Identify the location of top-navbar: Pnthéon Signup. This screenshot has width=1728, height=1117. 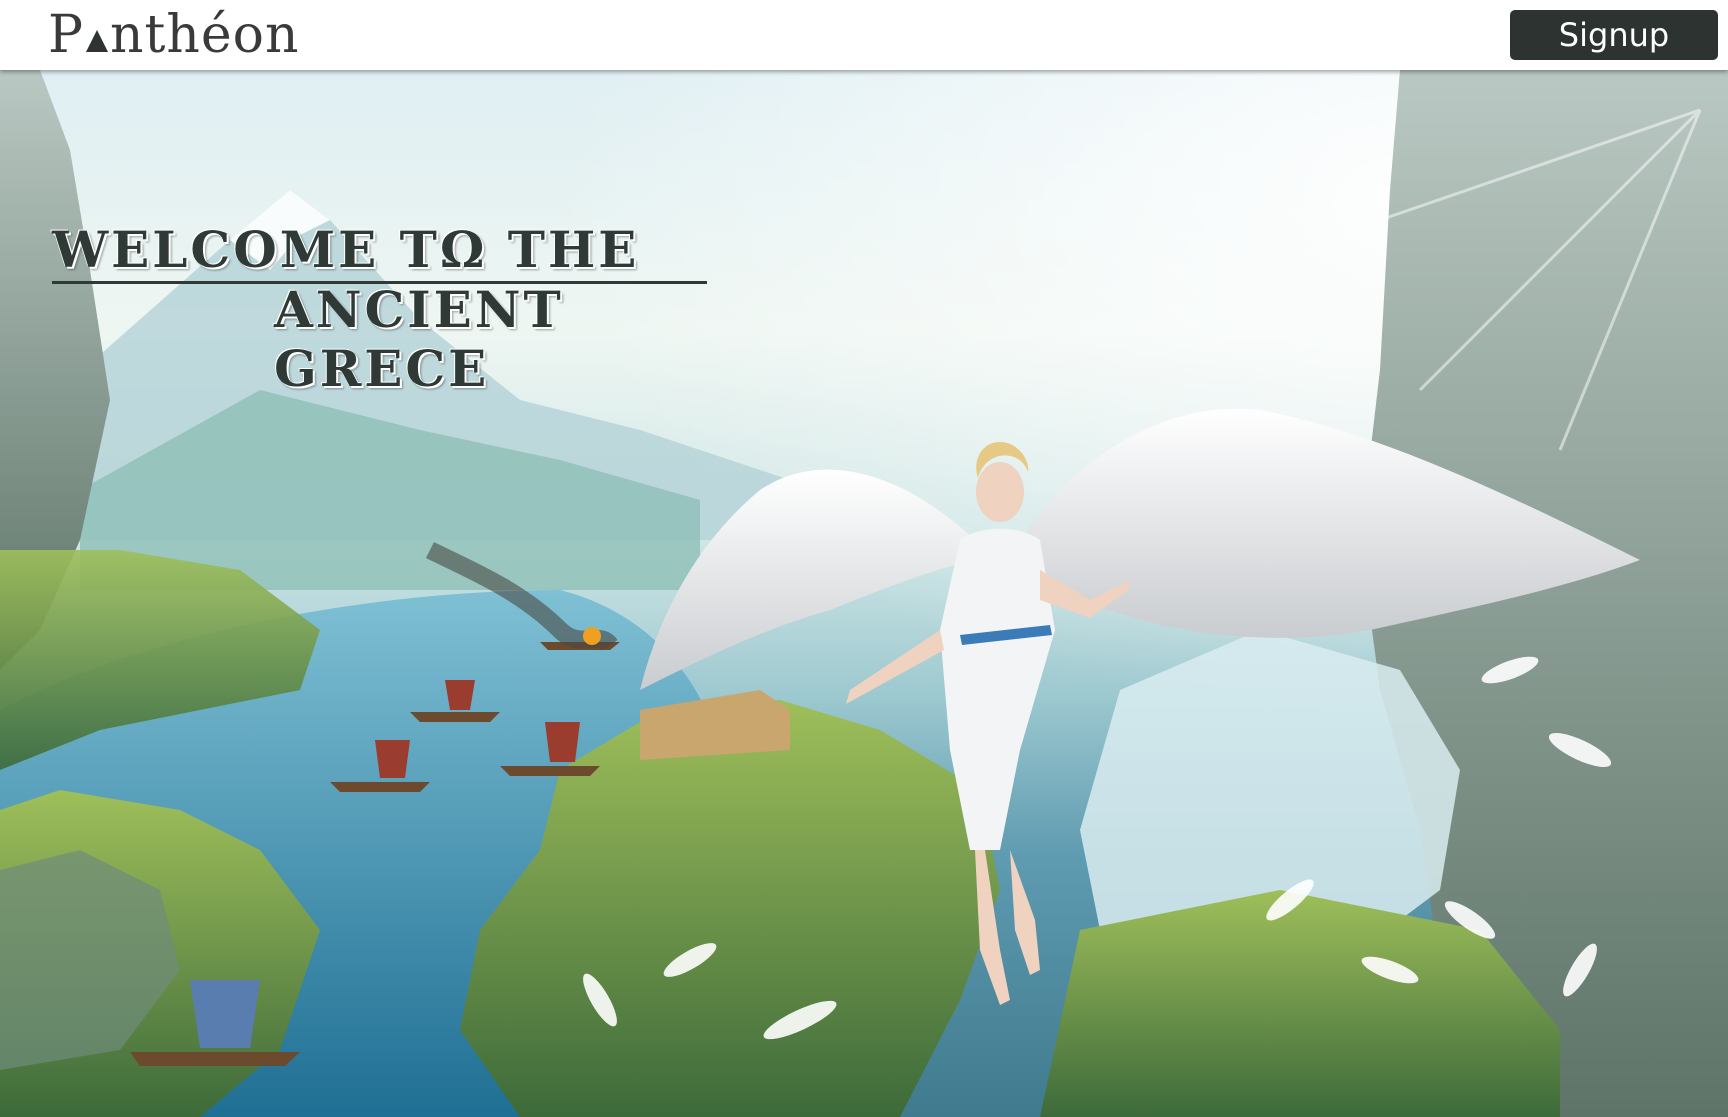
(864, 35).